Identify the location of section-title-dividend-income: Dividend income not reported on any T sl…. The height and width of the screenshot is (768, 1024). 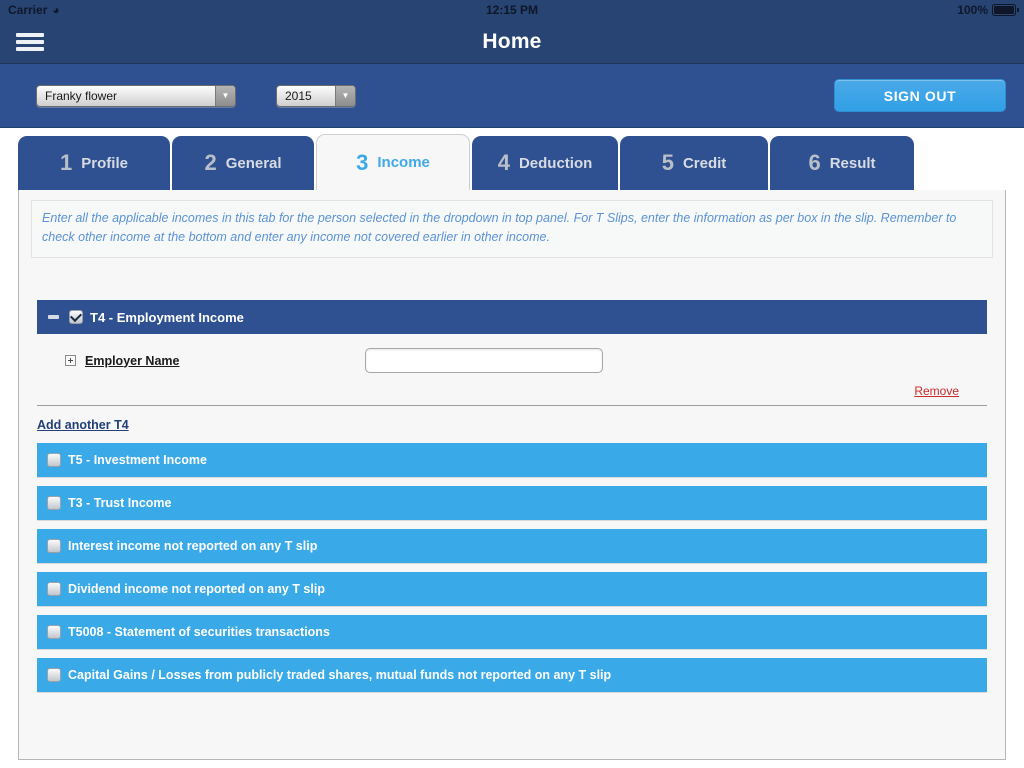
(196, 589).